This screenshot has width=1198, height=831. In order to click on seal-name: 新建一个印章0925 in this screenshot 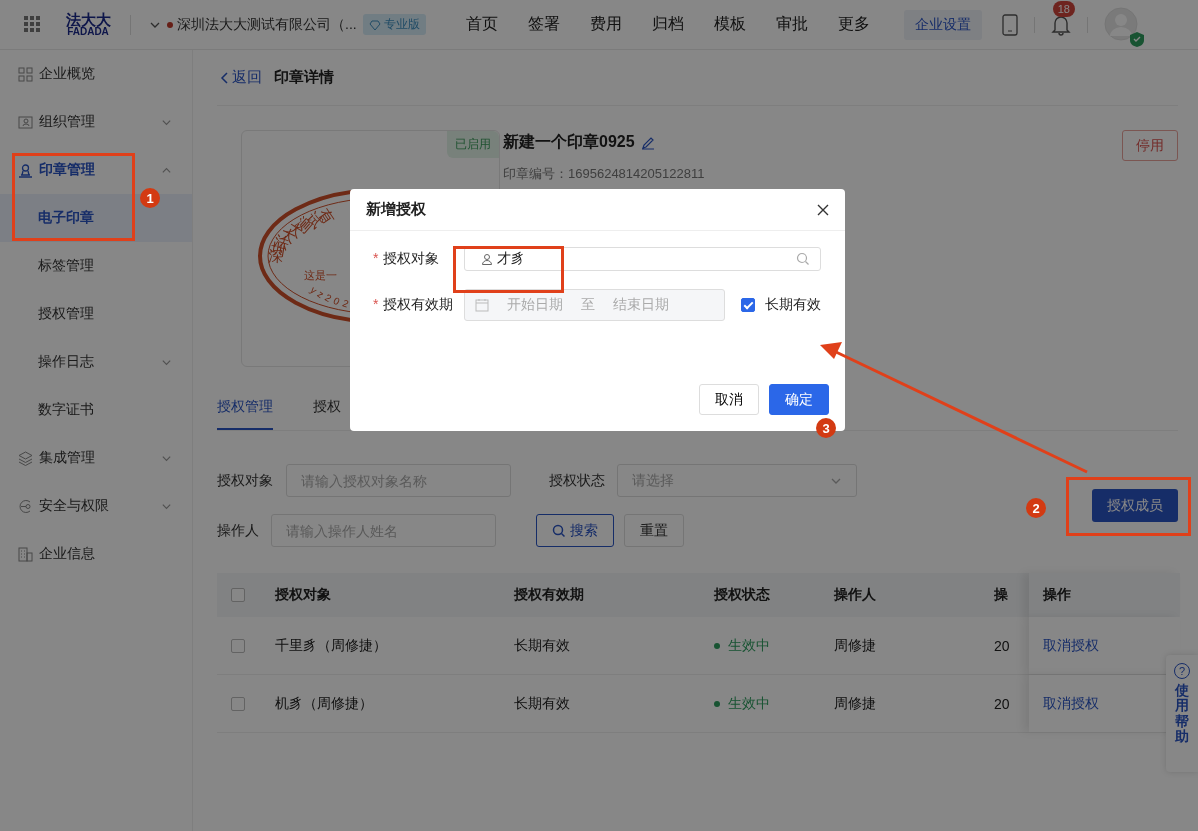, I will do `click(569, 142)`.